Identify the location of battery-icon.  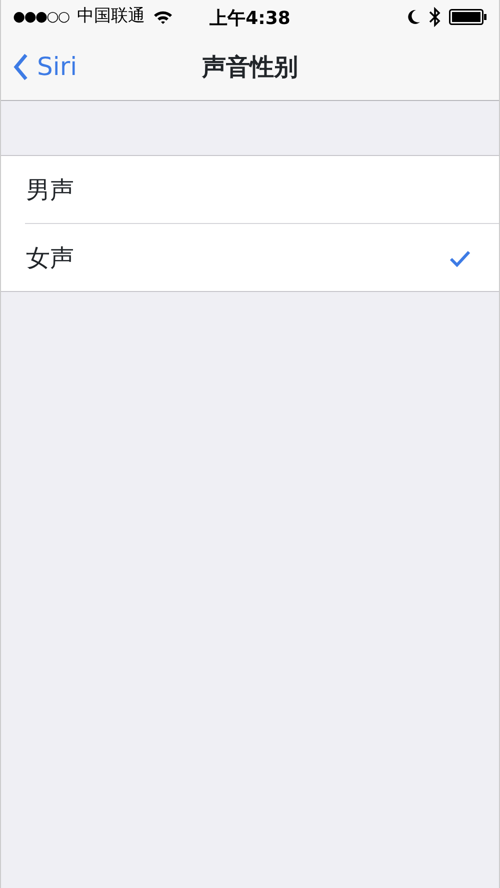
(468, 17).